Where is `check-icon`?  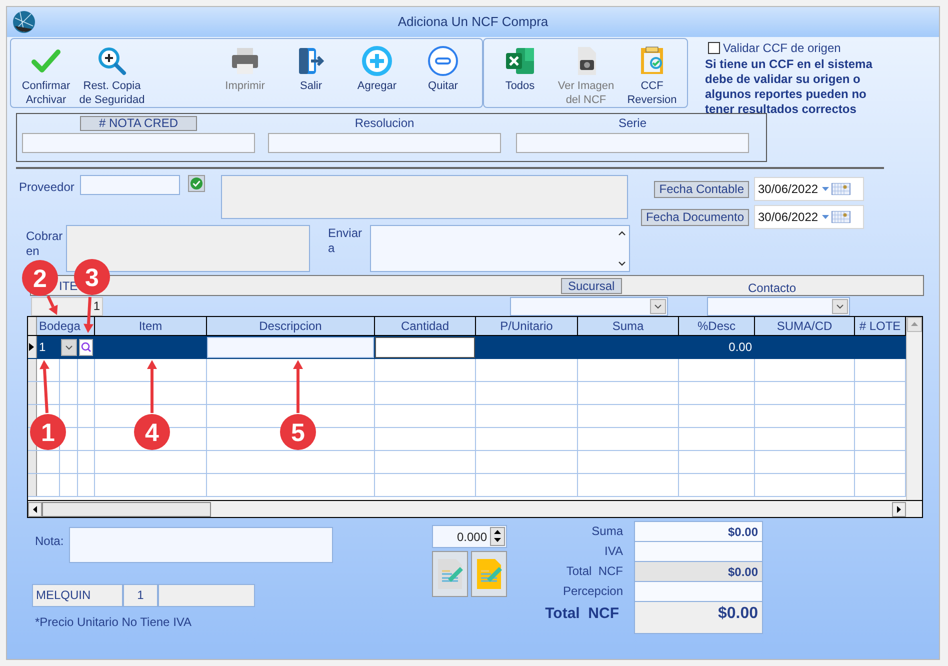
check-icon is located at coordinates (196, 183).